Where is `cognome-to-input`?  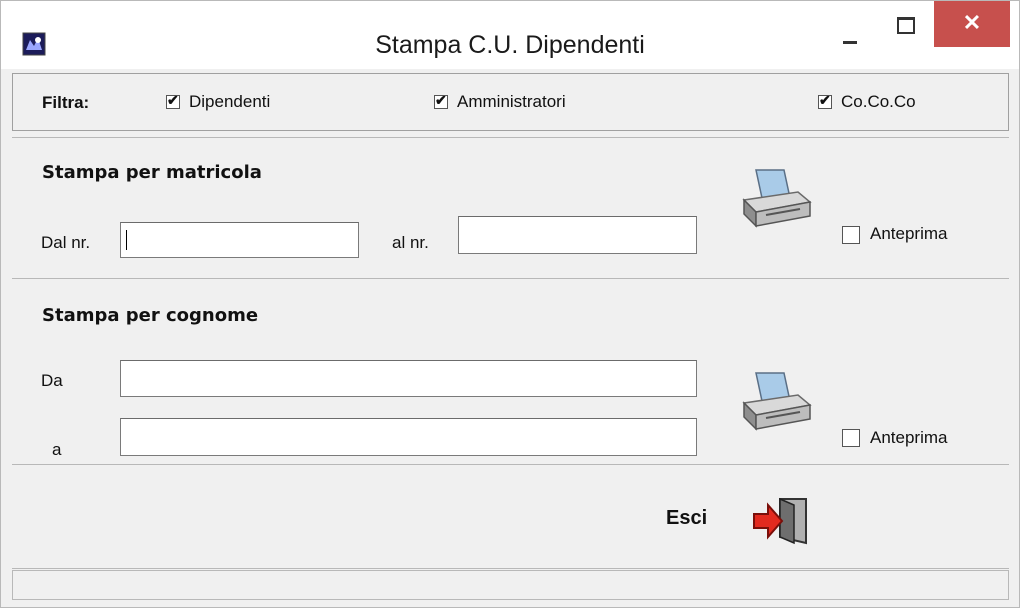
cognome-to-input is located at coordinates (408, 437).